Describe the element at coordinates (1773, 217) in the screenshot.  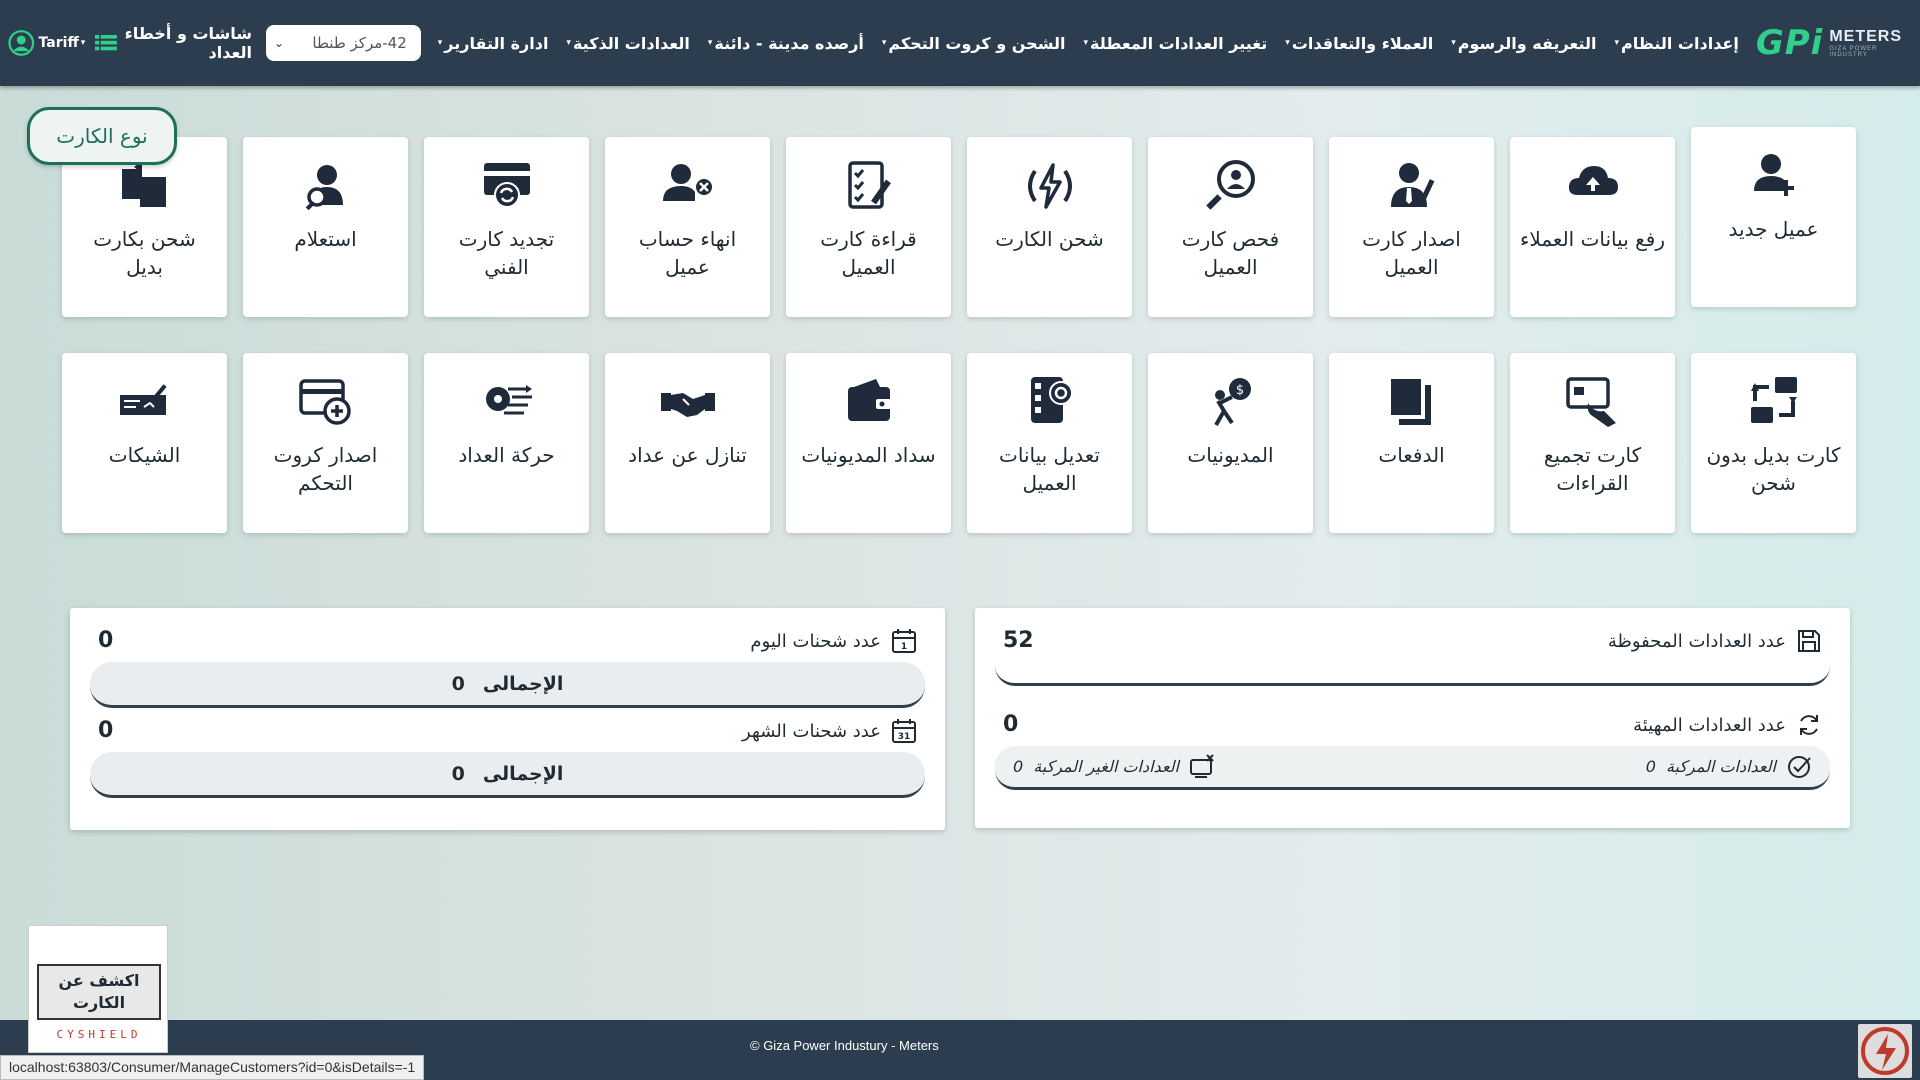
I see `tile-new-customer: عميل جديد` at that location.